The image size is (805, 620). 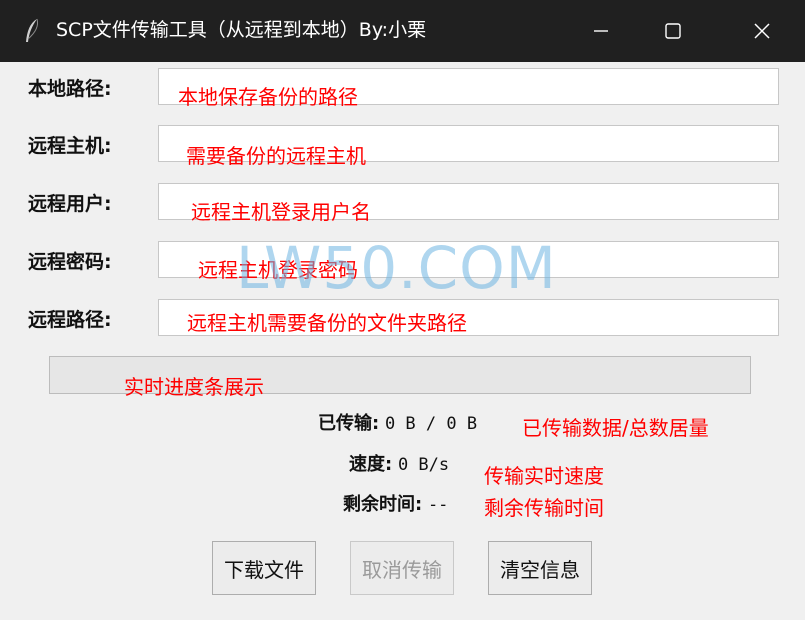 I want to click on minimize-icon, so click(x=601, y=31).